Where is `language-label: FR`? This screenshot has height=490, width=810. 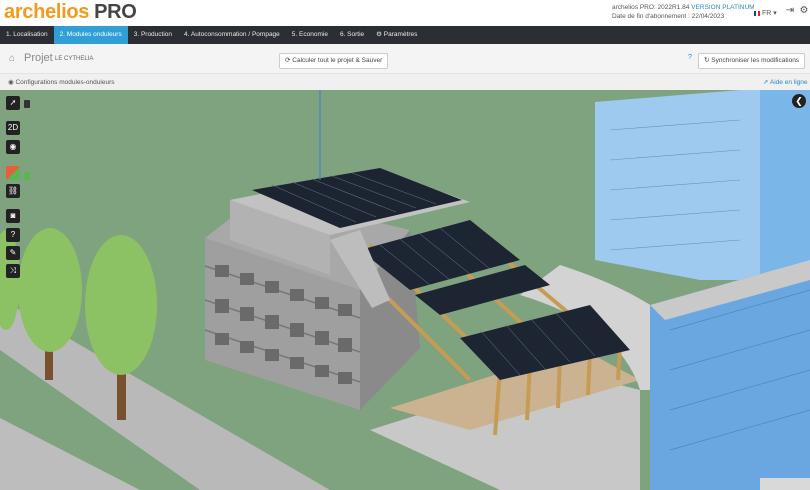 language-label: FR is located at coordinates (766, 13).